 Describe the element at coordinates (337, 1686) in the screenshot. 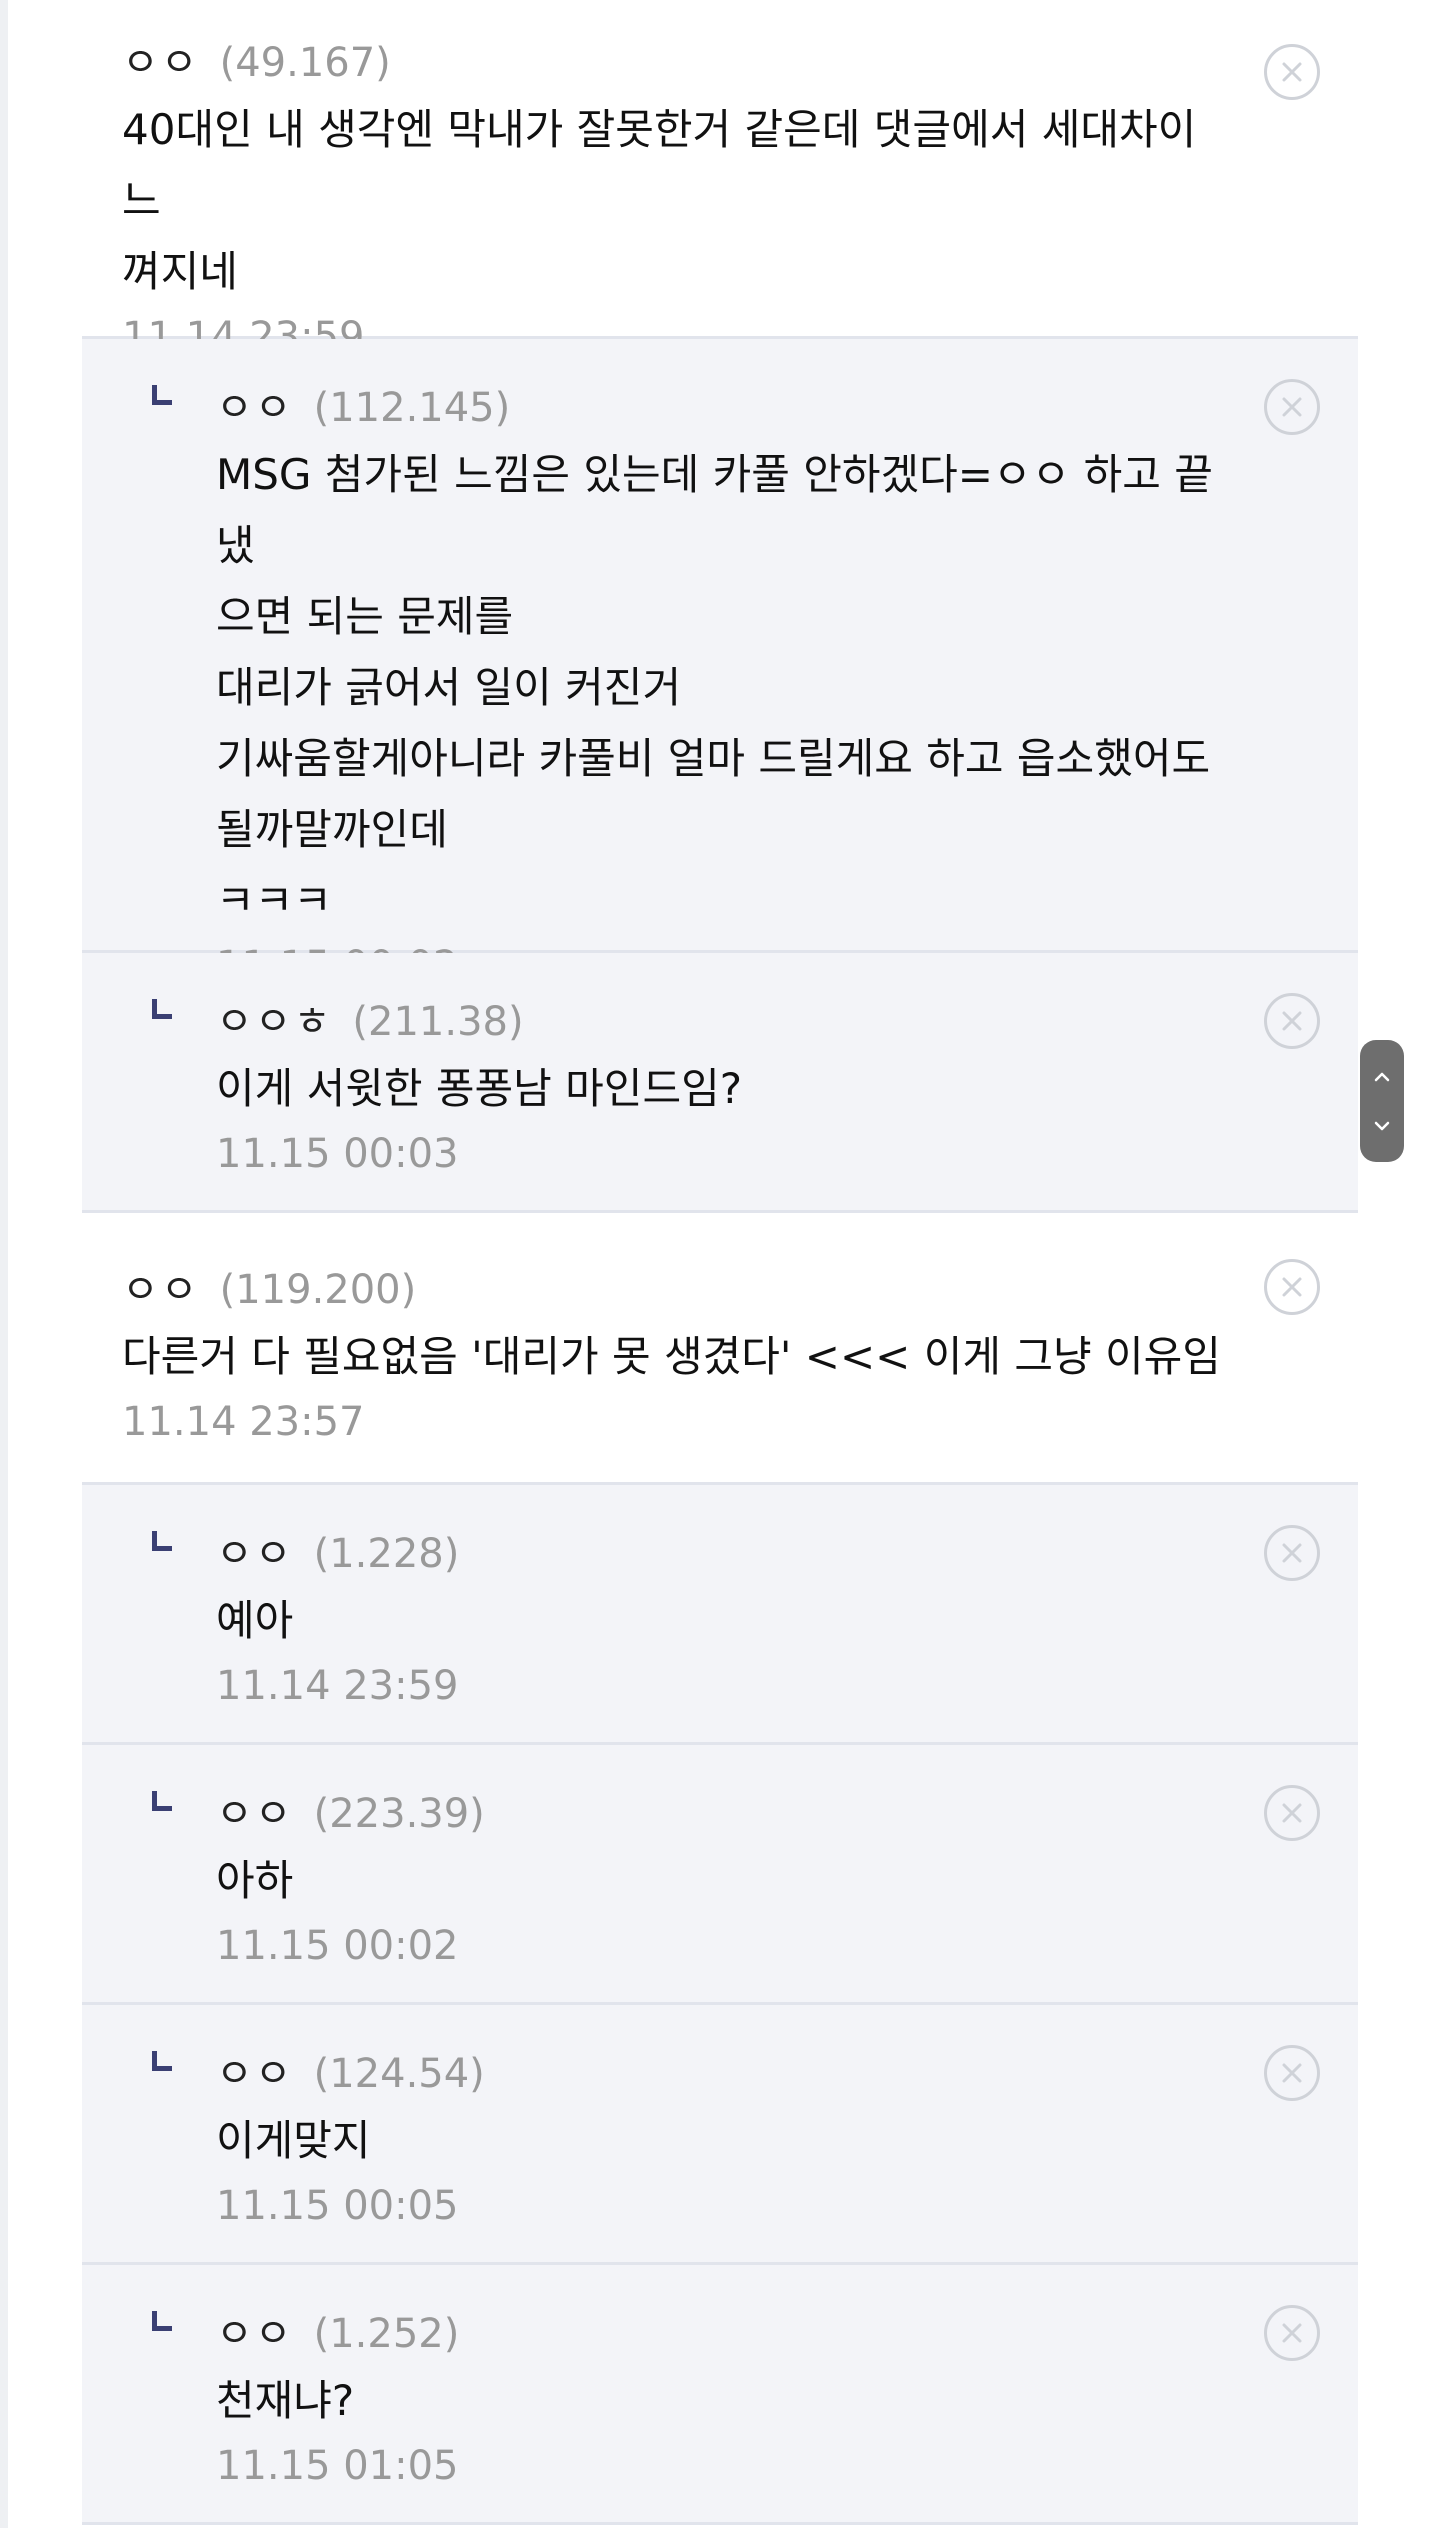

I see `comment-time: 11.14 23:59` at that location.